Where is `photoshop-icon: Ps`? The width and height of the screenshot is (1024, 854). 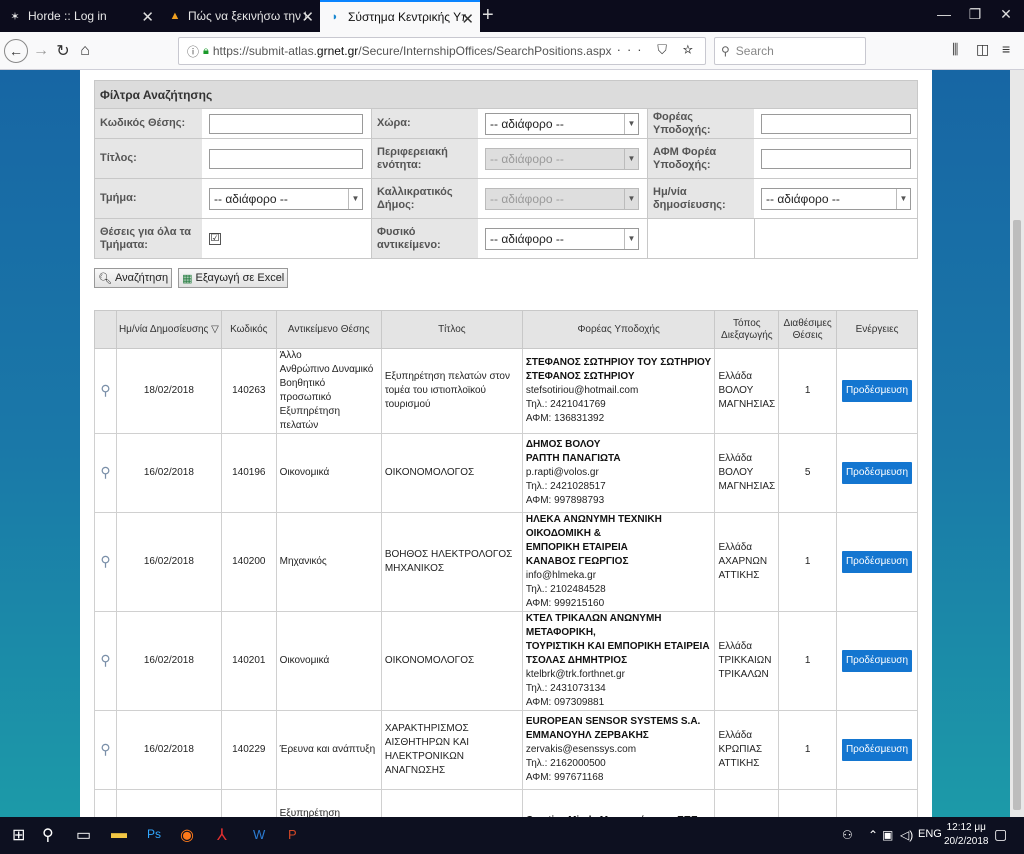 photoshop-icon: Ps is located at coordinates (154, 834).